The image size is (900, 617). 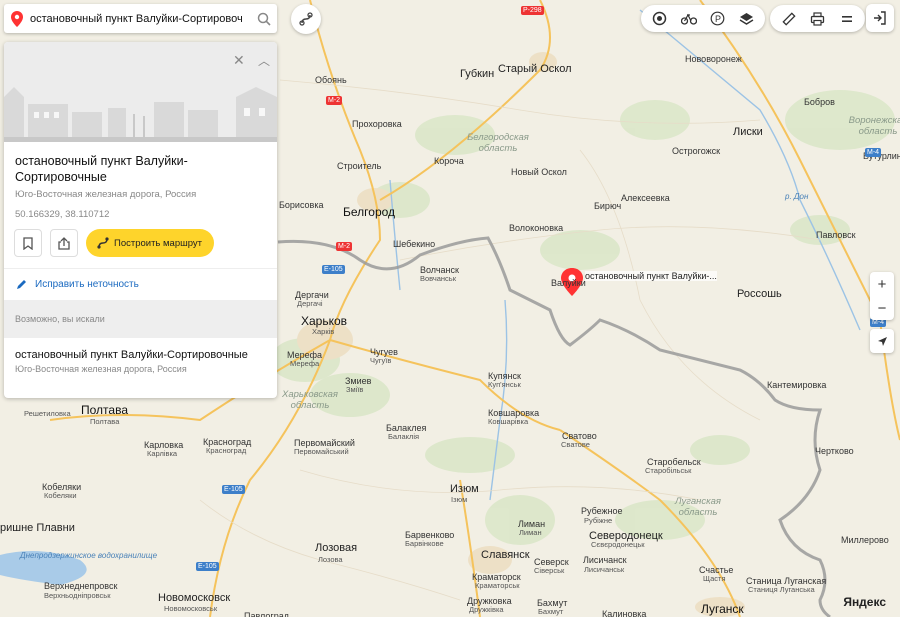 What do you see at coordinates (871, 126) in the screenshot?
I see `map-label-region_vor: Воронежская область` at bounding box center [871, 126].